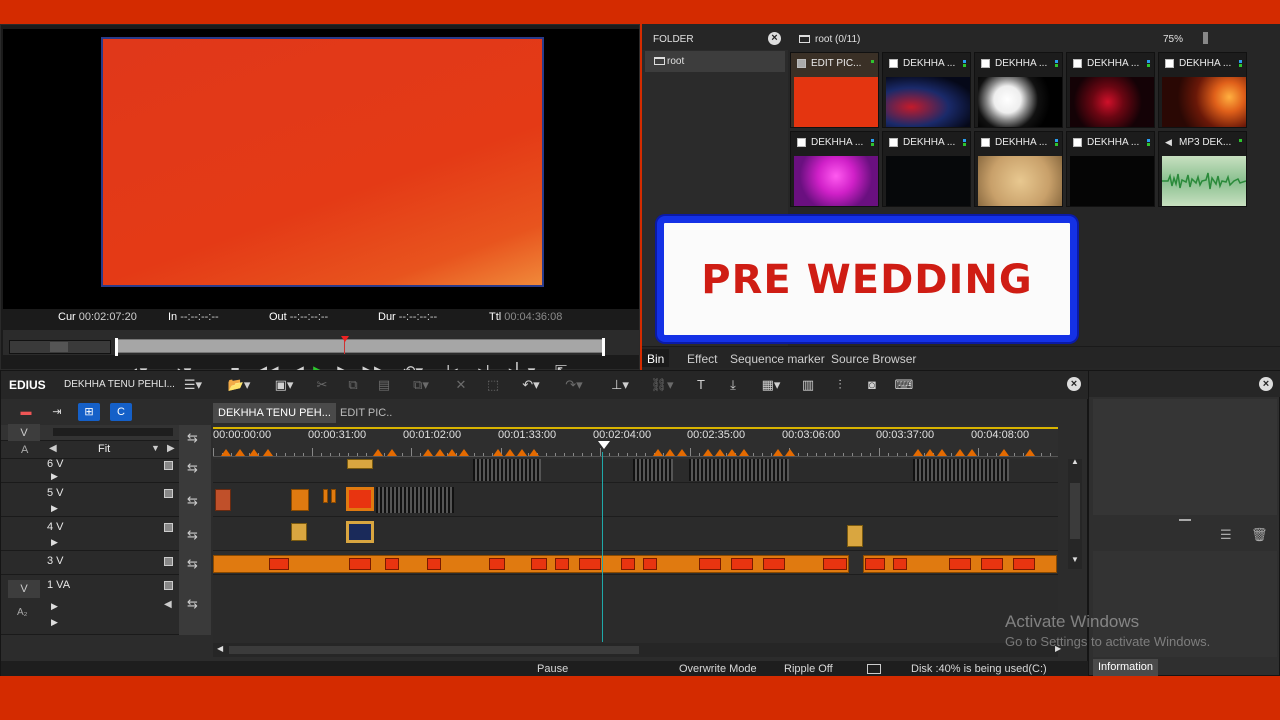 This screenshot has height=720, width=1280. I want to click on folder-close-icon: ×, so click(774, 38).